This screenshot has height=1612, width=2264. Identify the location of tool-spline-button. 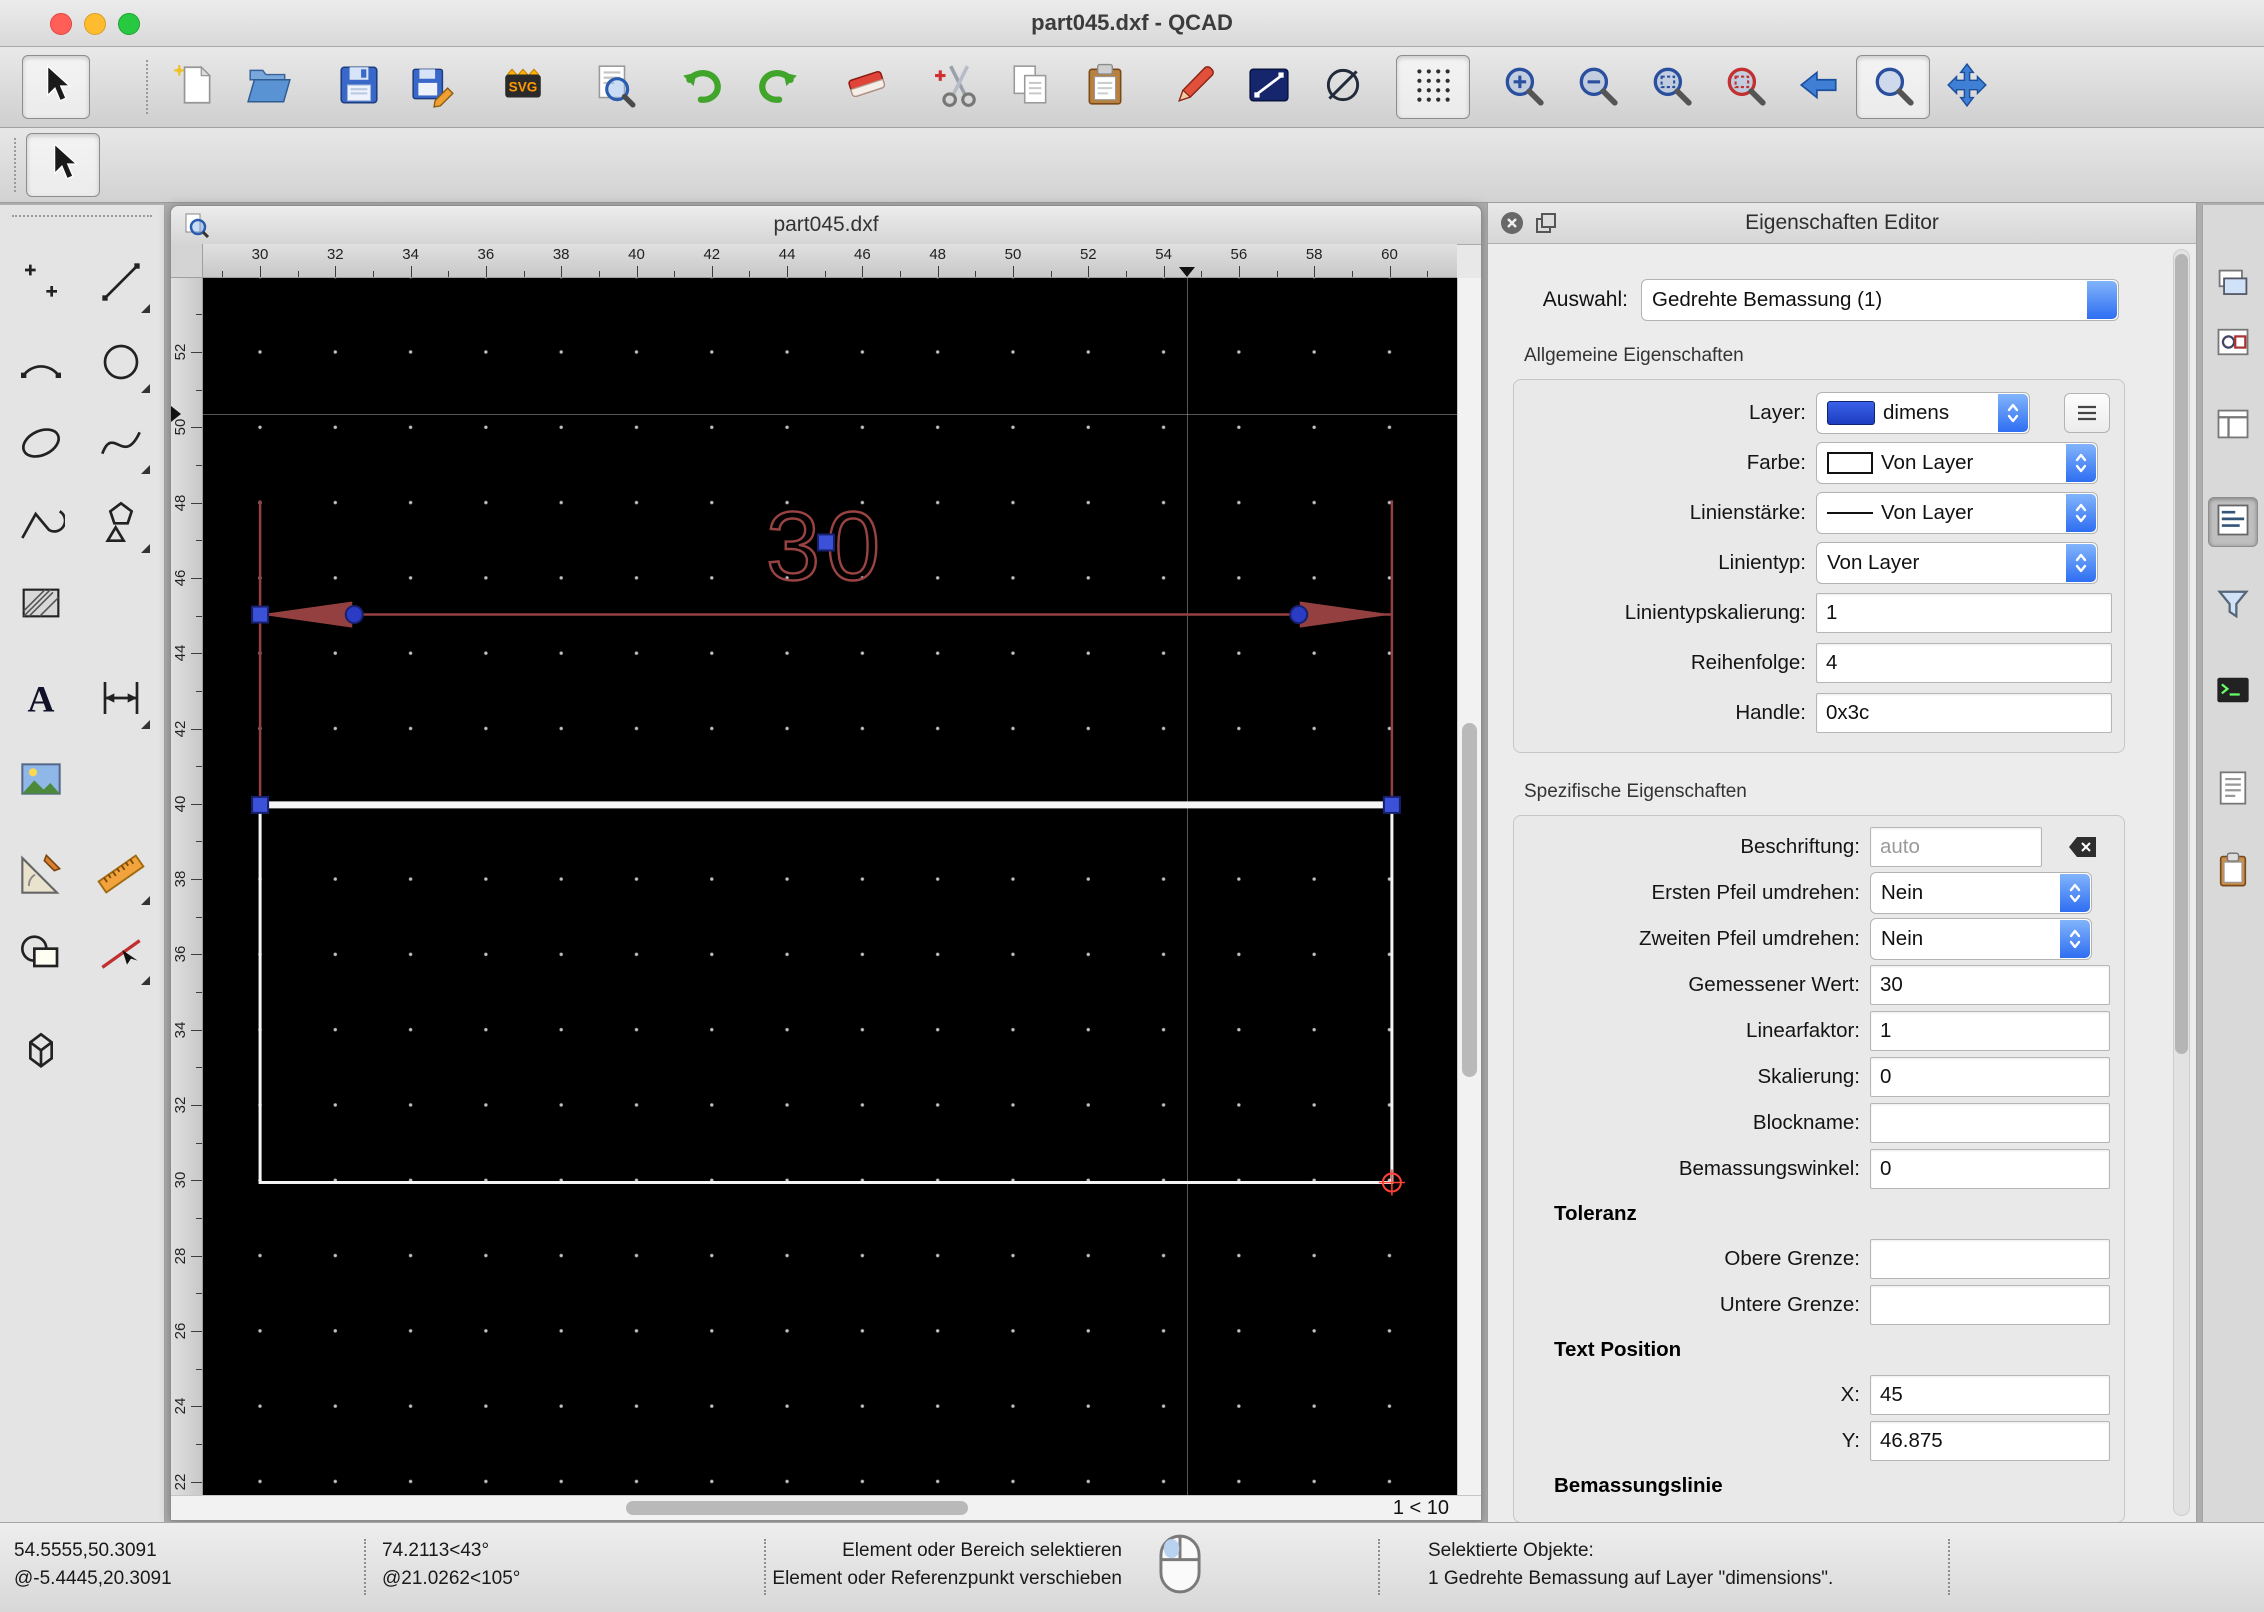
(121, 445).